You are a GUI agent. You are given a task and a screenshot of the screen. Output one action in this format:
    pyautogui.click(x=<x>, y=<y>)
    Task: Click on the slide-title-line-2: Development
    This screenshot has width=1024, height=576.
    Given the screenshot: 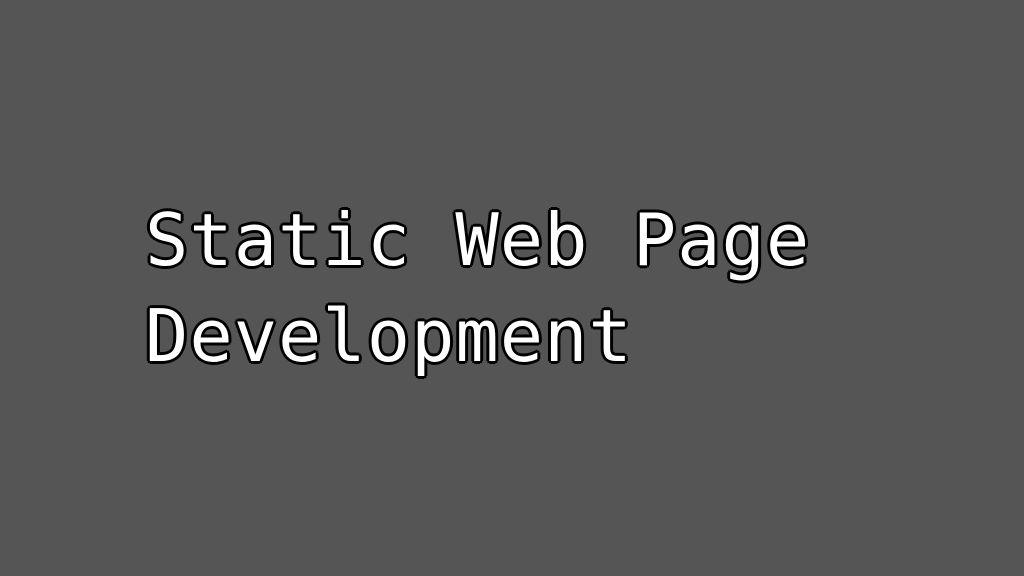 What is the action you would take?
    pyautogui.click(x=388, y=336)
    